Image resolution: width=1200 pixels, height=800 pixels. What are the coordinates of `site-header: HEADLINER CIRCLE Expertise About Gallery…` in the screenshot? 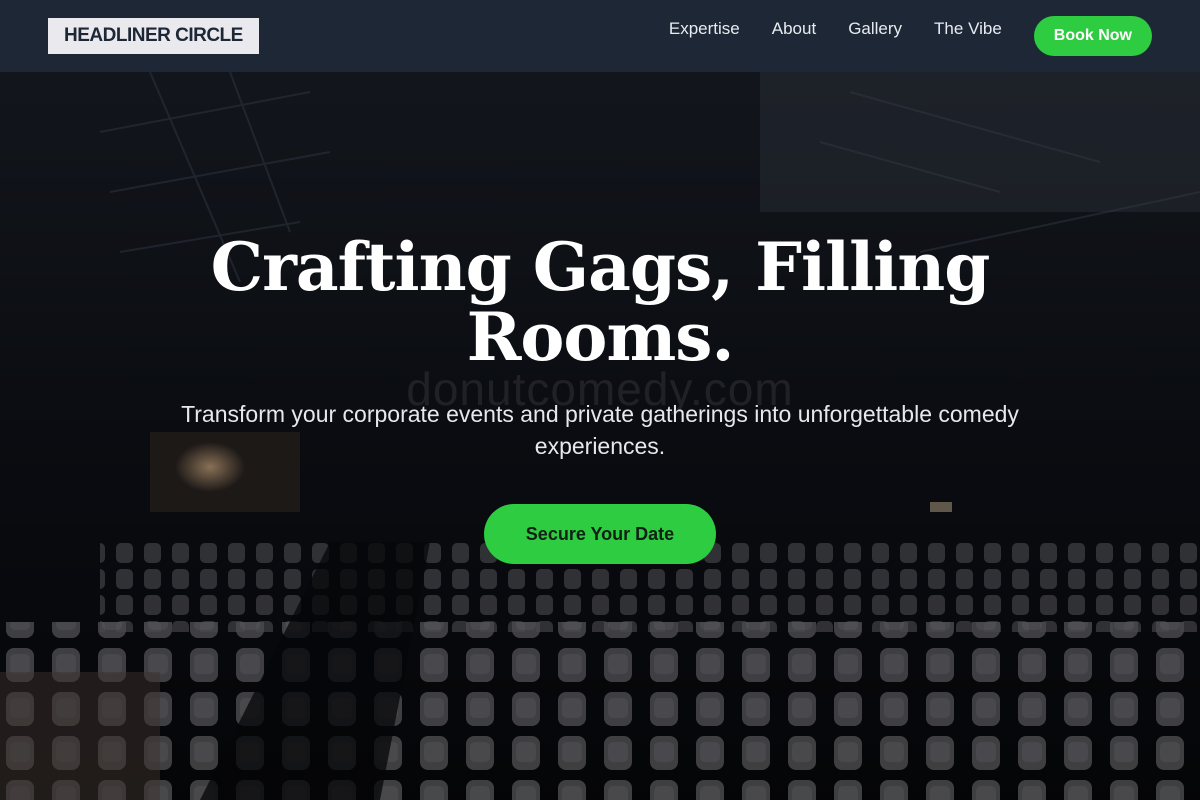 It's located at (600, 36).